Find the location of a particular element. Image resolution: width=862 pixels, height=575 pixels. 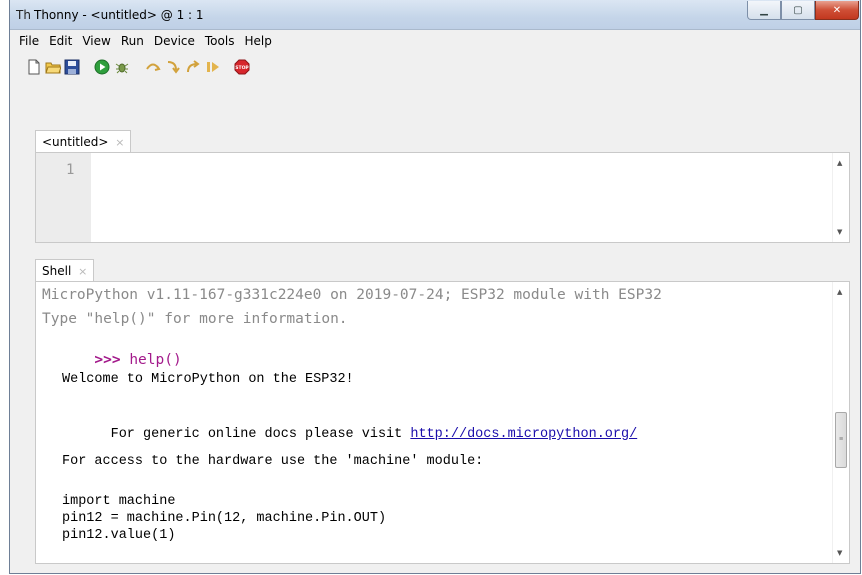

toolbar: STOP is located at coordinates (435, 67).